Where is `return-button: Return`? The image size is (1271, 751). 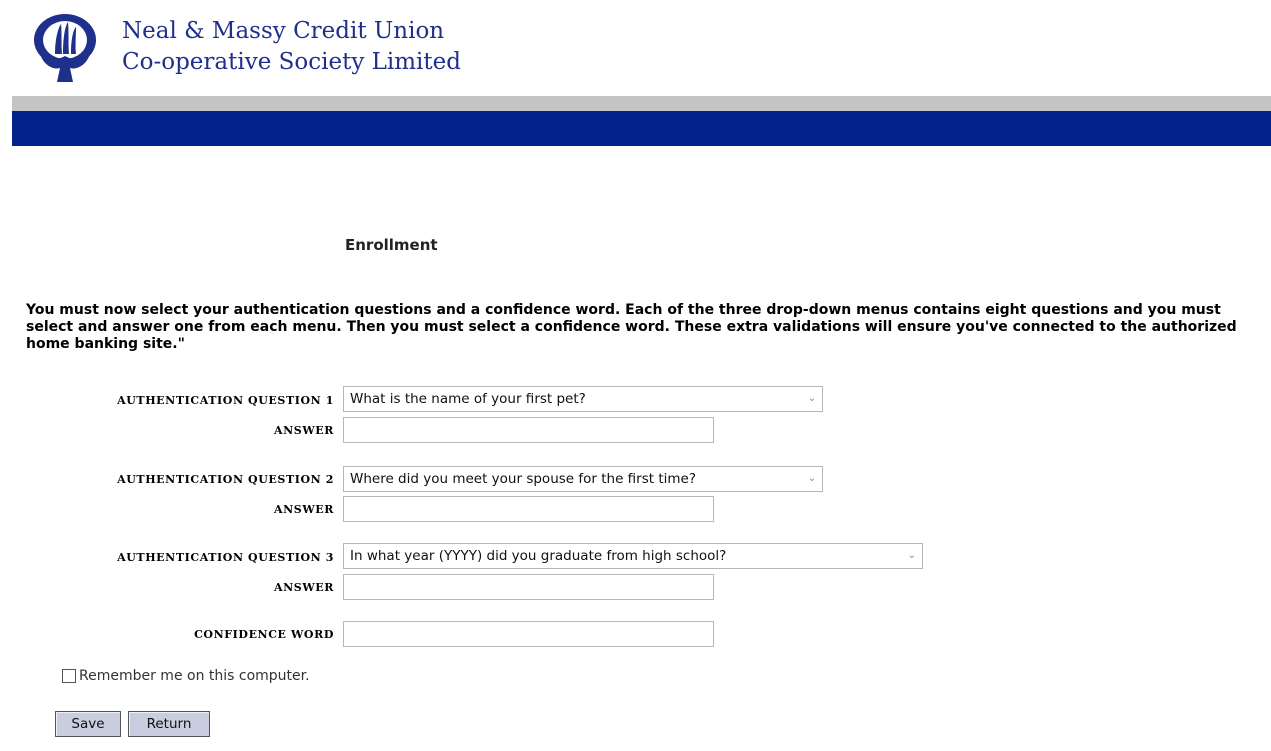 return-button: Return is located at coordinates (169, 724).